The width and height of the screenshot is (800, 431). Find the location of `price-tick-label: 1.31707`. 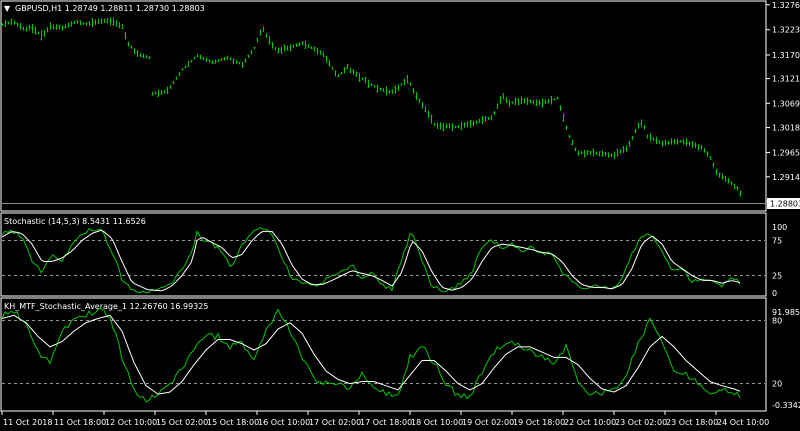

price-tick-label: 1.31707 is located at coordinates (786, 55).